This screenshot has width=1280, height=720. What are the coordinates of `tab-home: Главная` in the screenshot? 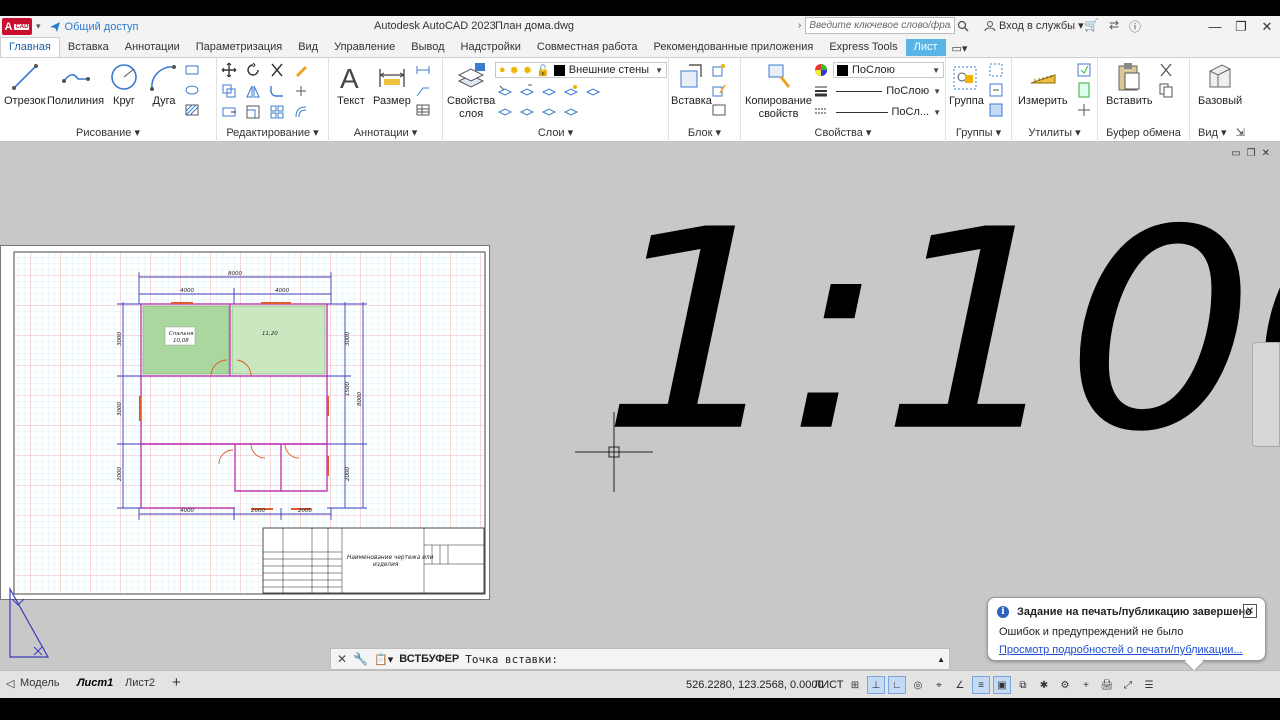 It's located at (30, 47).